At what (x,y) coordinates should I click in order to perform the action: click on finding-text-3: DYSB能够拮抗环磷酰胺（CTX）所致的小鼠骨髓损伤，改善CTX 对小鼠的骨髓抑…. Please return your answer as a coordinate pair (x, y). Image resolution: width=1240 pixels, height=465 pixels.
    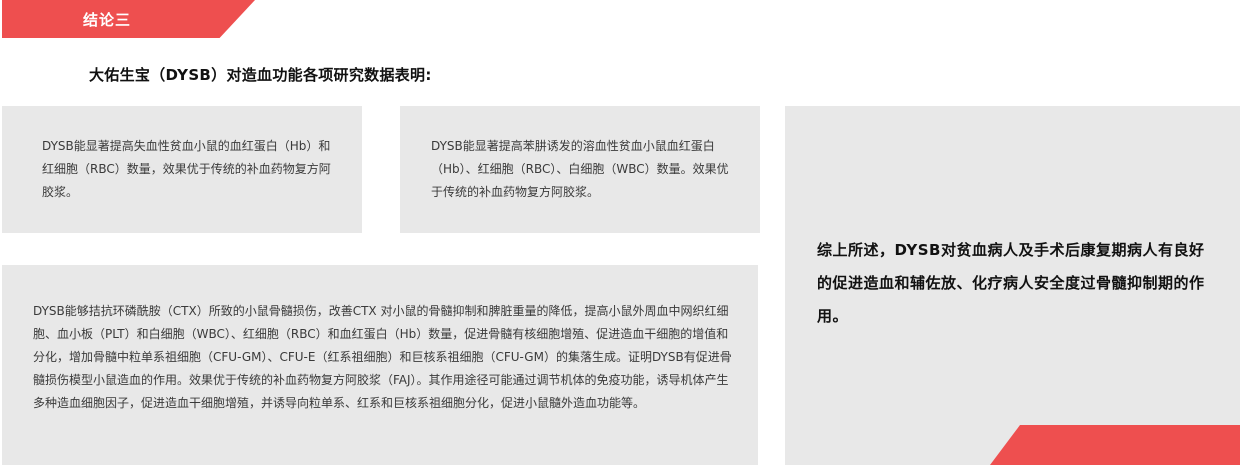
    Looking at the image, I should click on (382, 357).